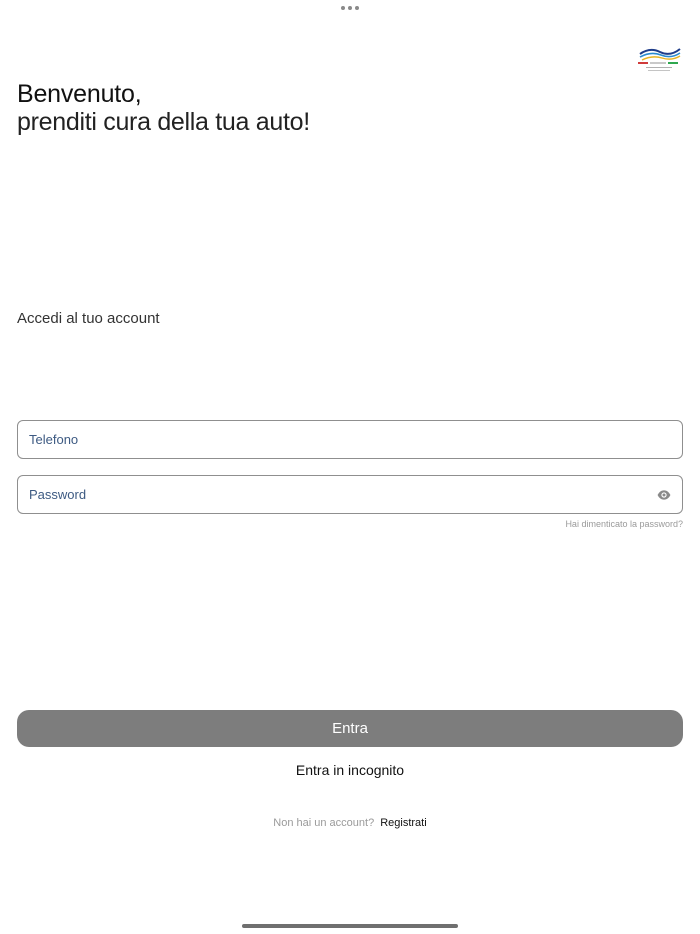 The height and width of the screenshot is (934, 700). What do you see at coordinates (659, 59) in the screenshot?
I see `brand-logo-icon` at bounding box center [659, 59].